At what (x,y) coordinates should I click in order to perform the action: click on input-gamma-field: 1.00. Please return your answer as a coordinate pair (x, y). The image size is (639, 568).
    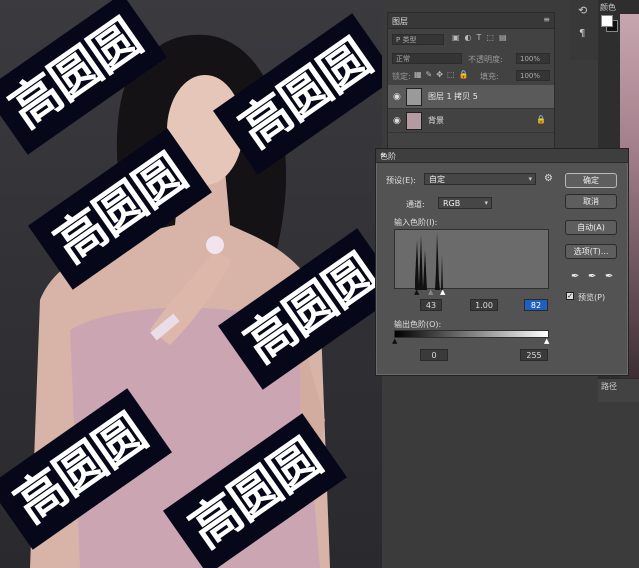
    Looking at the image, I should click on (484, 305).